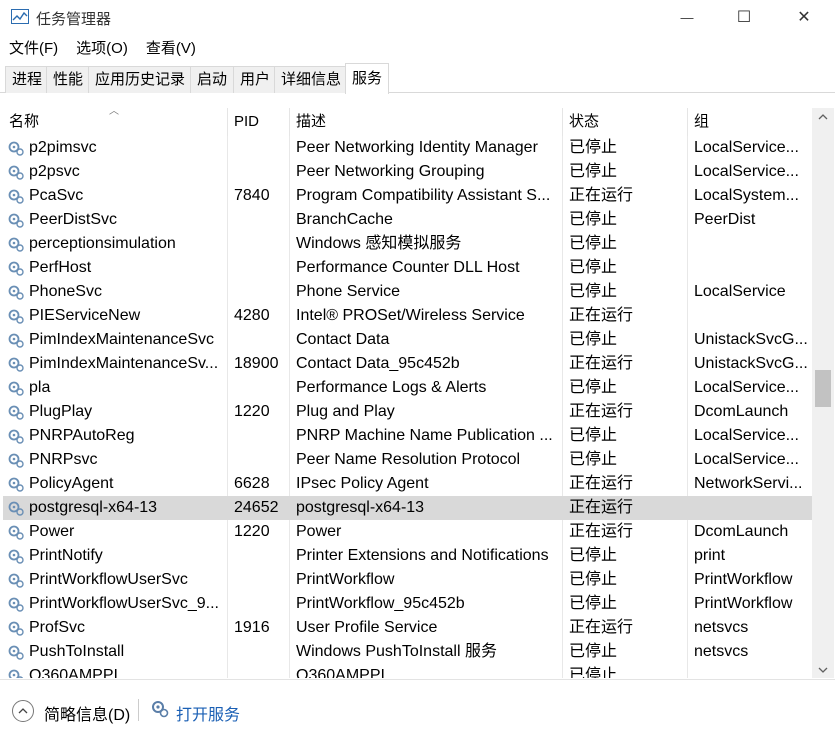 This screenshot has height=738, width=835. What do you see at coordinates (56, 195) in the screenshot?
I see `service-name-cell: PcaSvc` at bounding box center [56, 195].